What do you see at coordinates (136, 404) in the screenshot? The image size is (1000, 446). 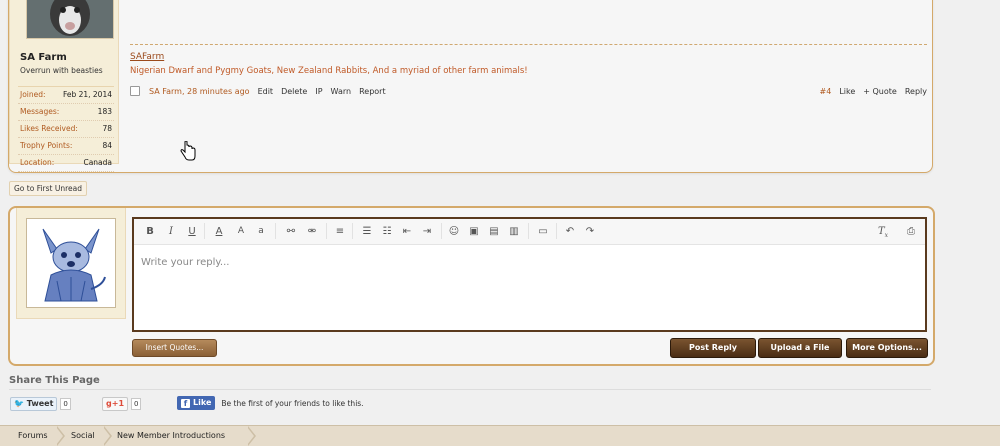 I see `gplus-count: 0` at bounding box center [136, 404].